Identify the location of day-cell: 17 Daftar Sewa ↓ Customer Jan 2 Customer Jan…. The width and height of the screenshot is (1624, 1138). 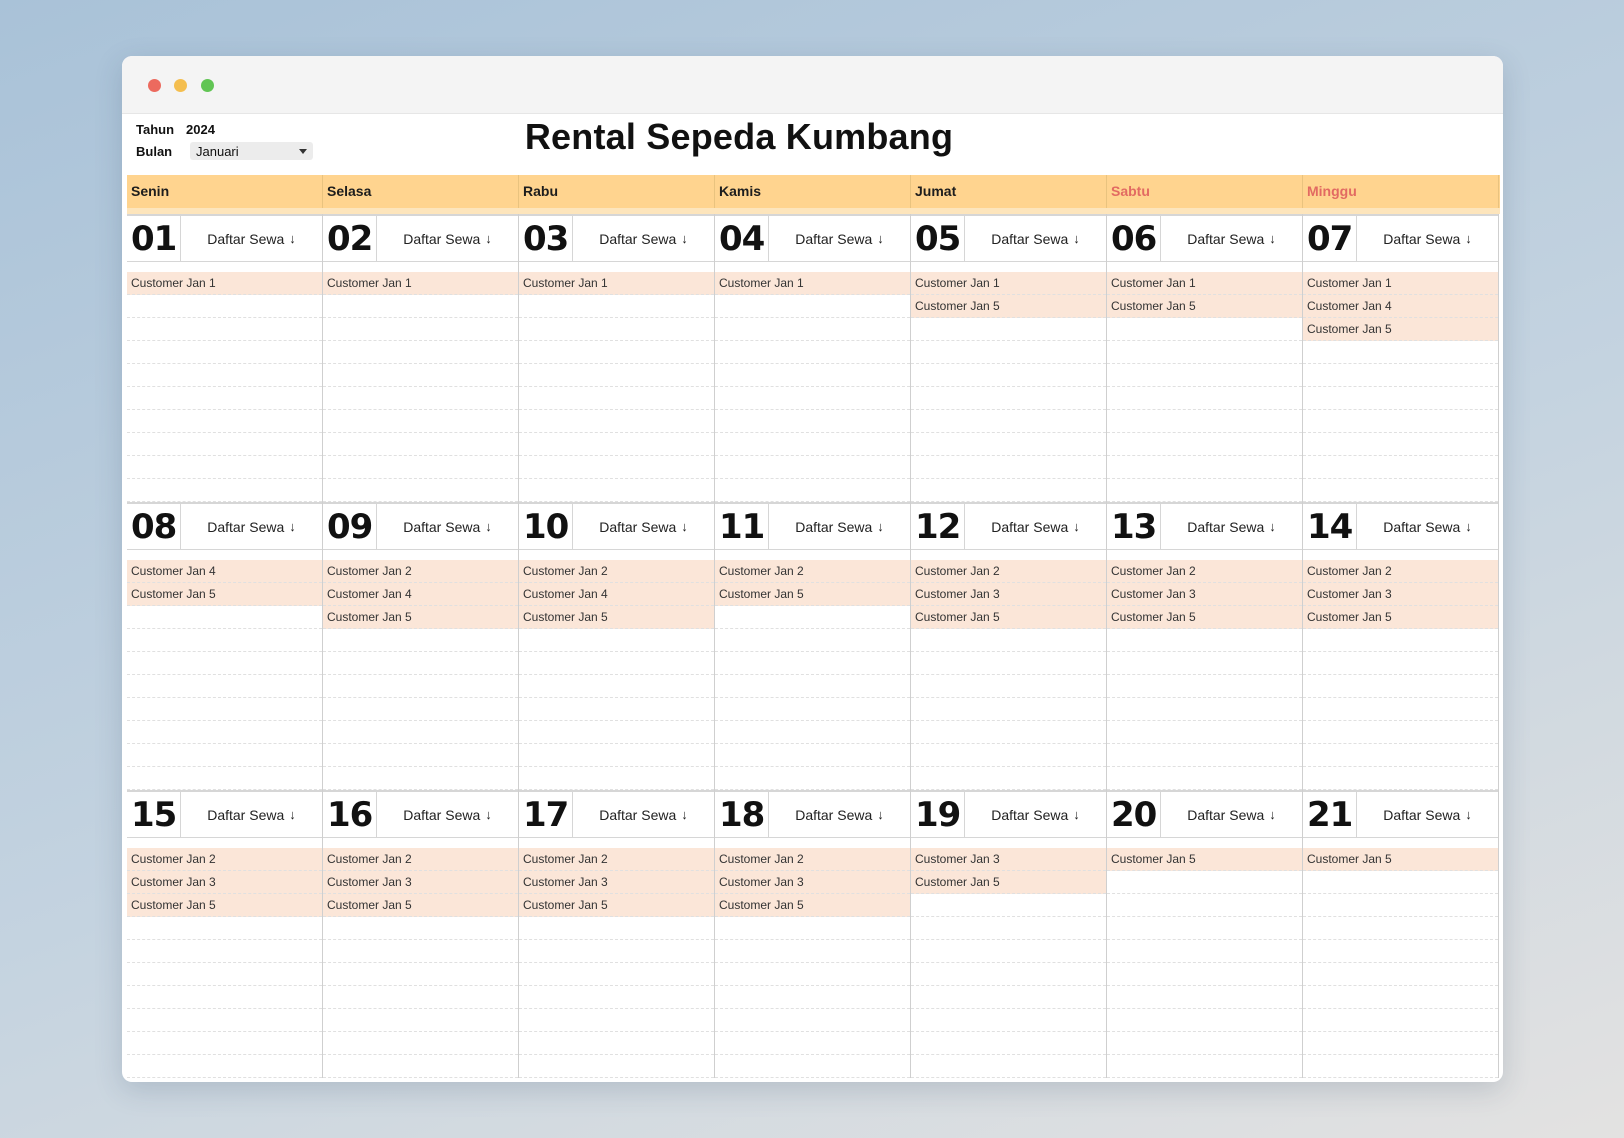
(617, 934).